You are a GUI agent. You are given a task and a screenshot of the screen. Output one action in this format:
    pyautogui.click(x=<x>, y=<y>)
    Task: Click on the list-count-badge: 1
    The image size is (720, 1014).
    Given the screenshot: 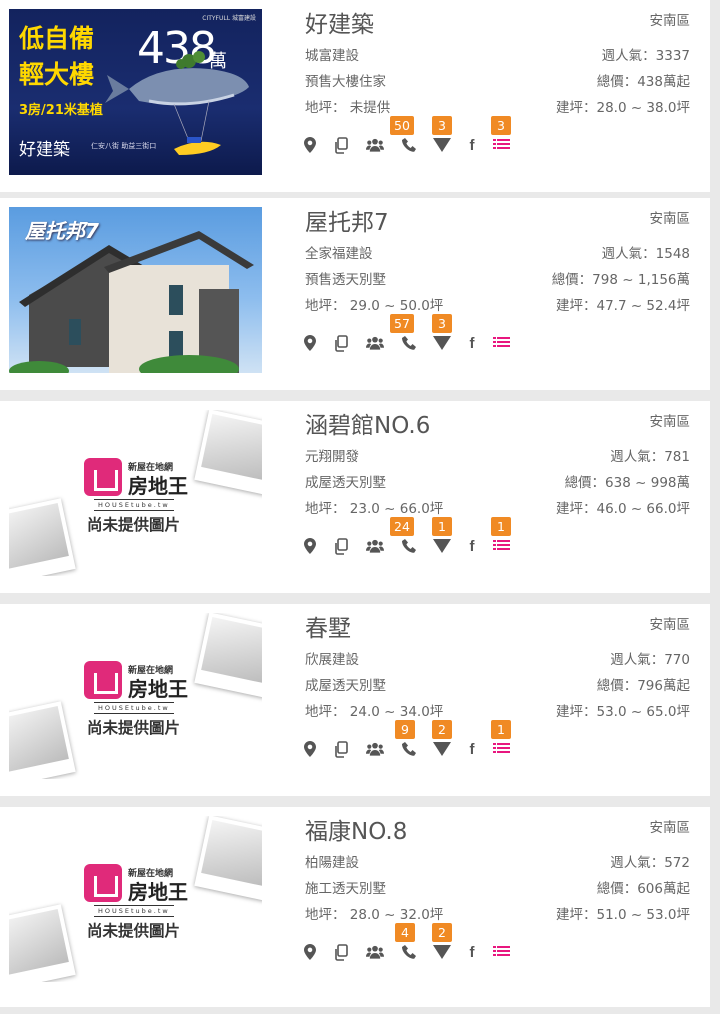 What is the action you would take?
    pyautogui.click(x=501, y=729)
    